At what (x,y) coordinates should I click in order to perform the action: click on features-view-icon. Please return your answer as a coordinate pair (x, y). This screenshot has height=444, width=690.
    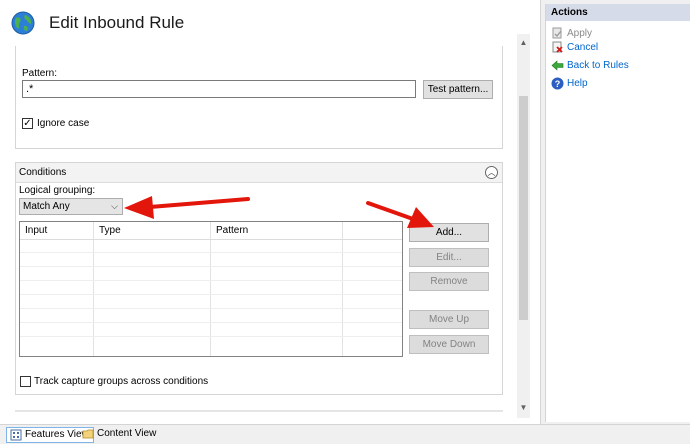
    Looking at the image, I should click on (16, 435).